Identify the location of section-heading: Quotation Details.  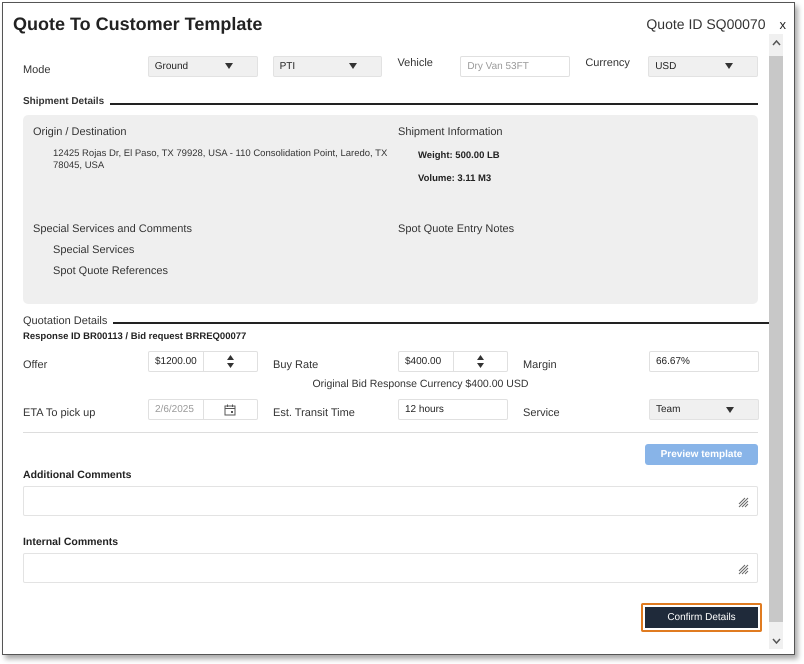
(65, 321).